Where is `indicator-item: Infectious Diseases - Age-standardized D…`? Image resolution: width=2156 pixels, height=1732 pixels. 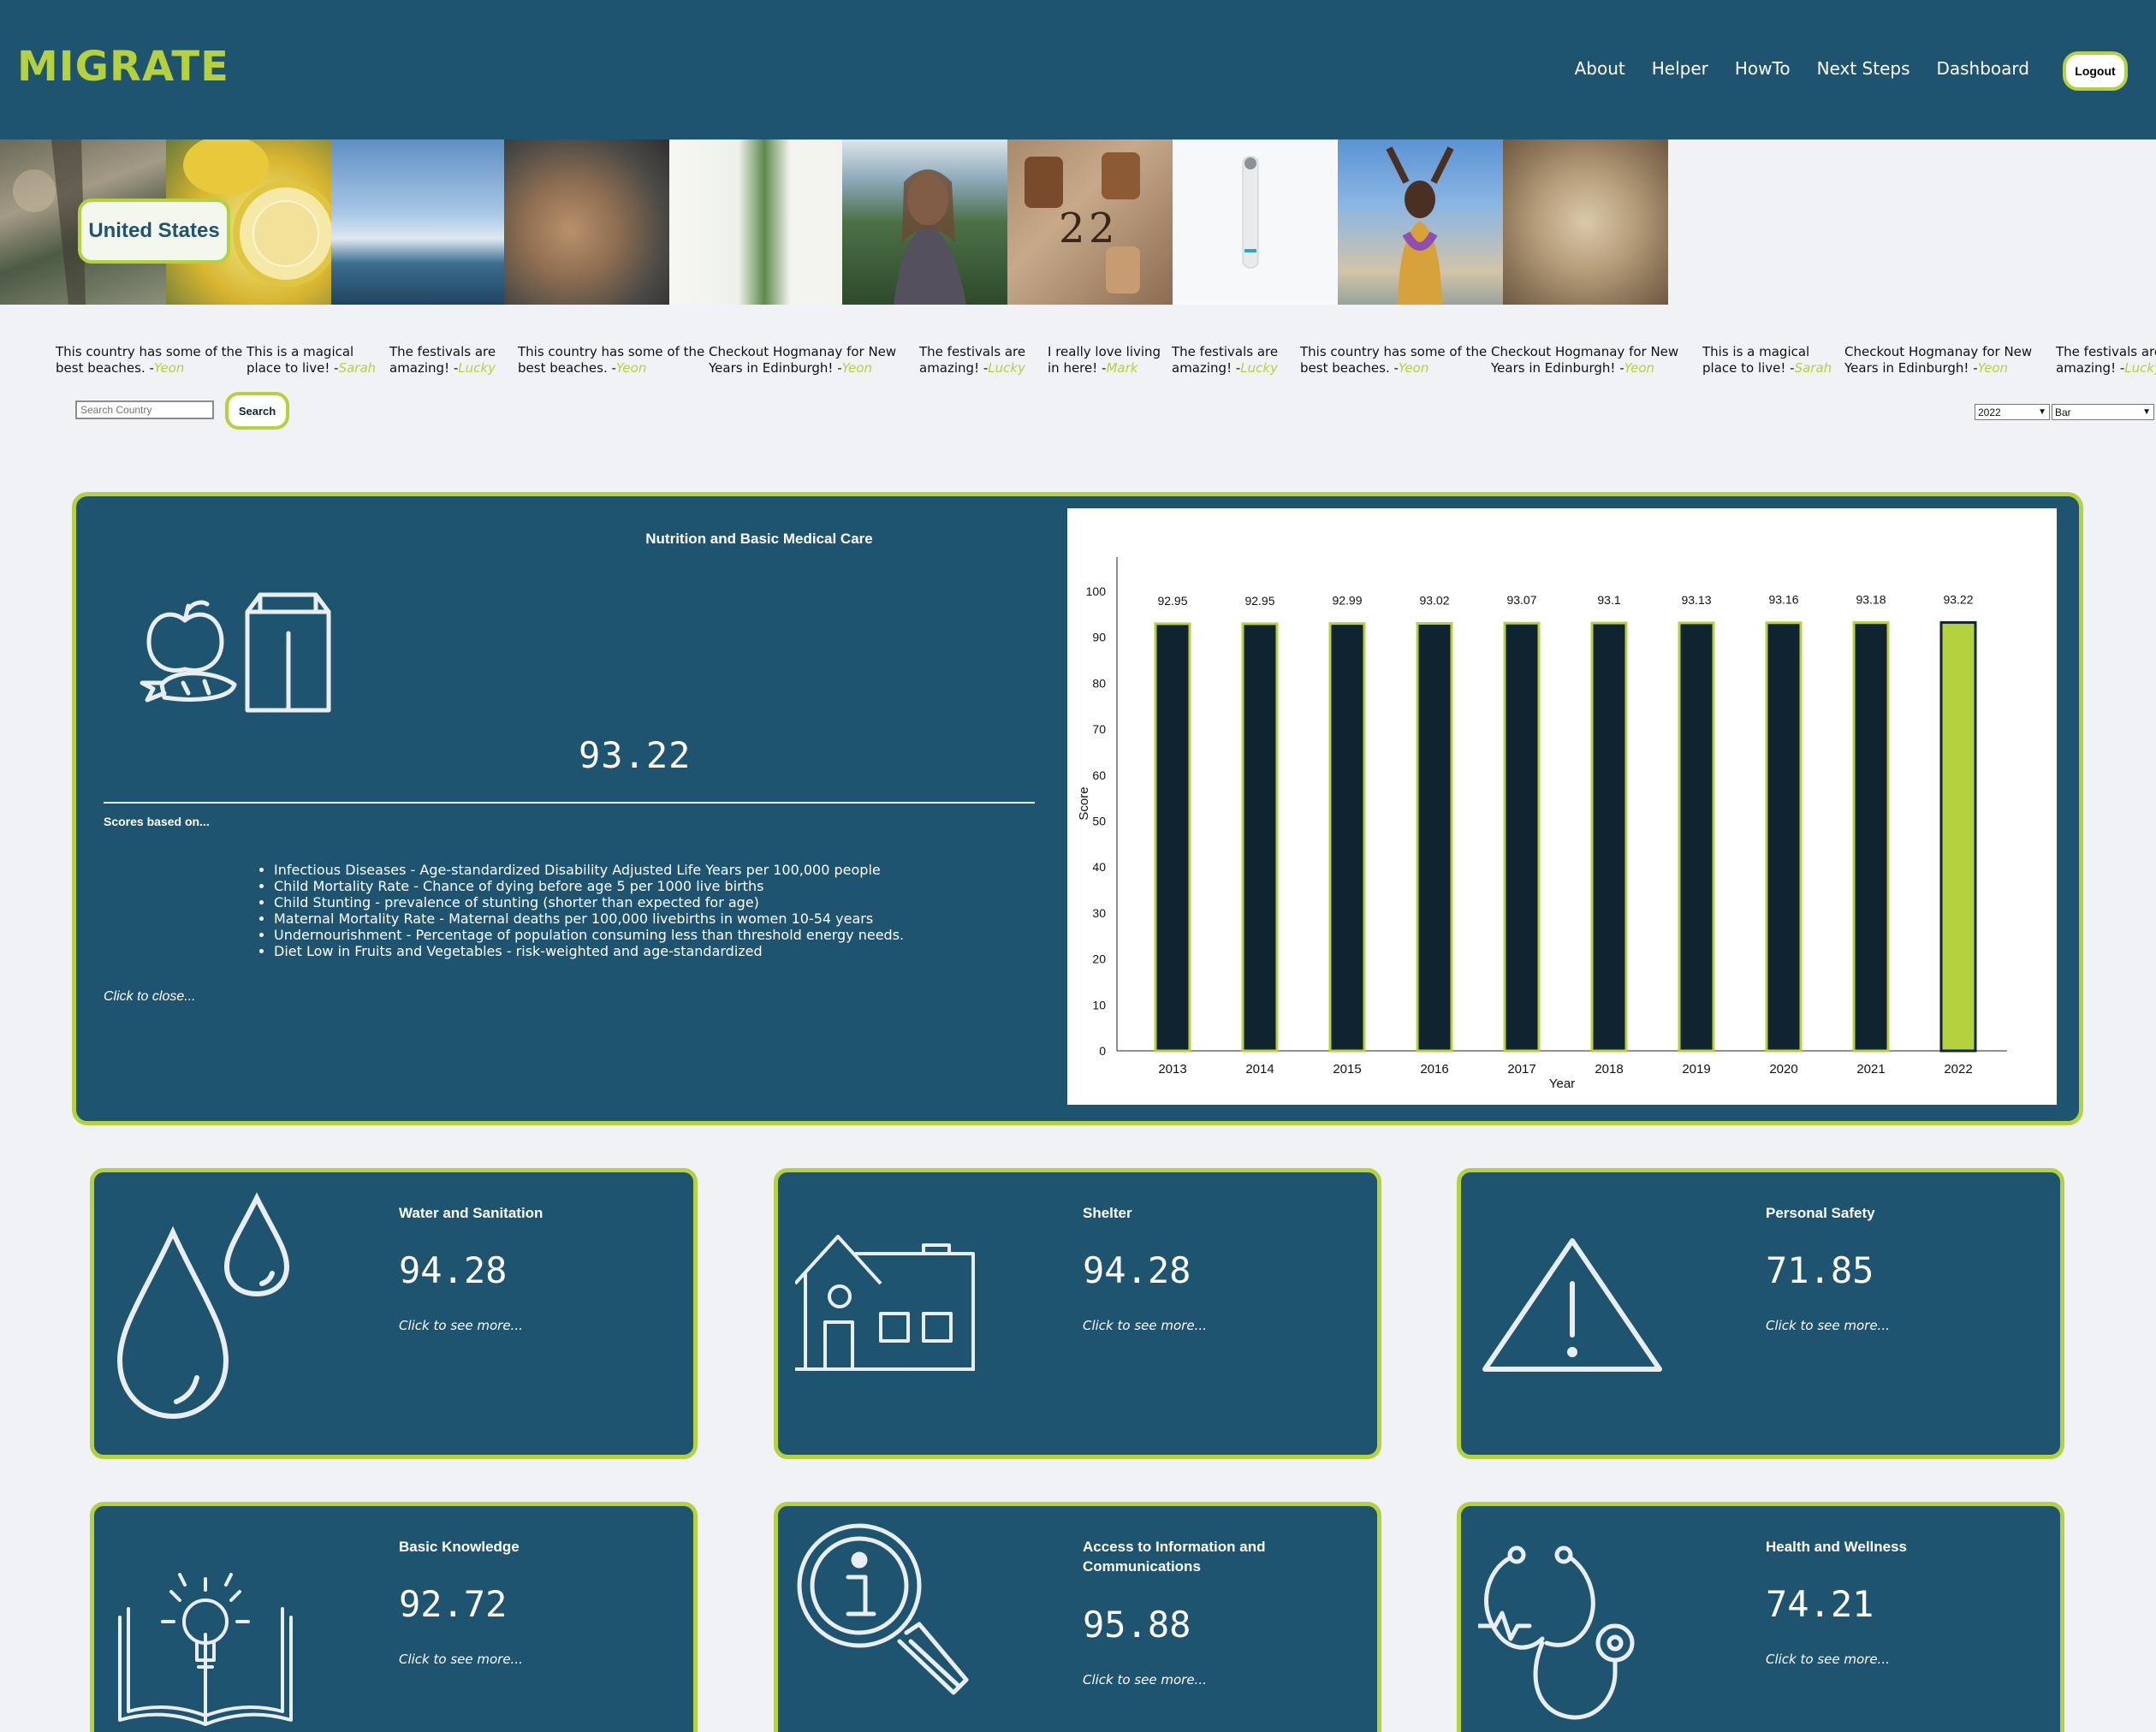 indicator-item: Infectious Diseases - Age-standardized D… is located at coordinates (589, 870).